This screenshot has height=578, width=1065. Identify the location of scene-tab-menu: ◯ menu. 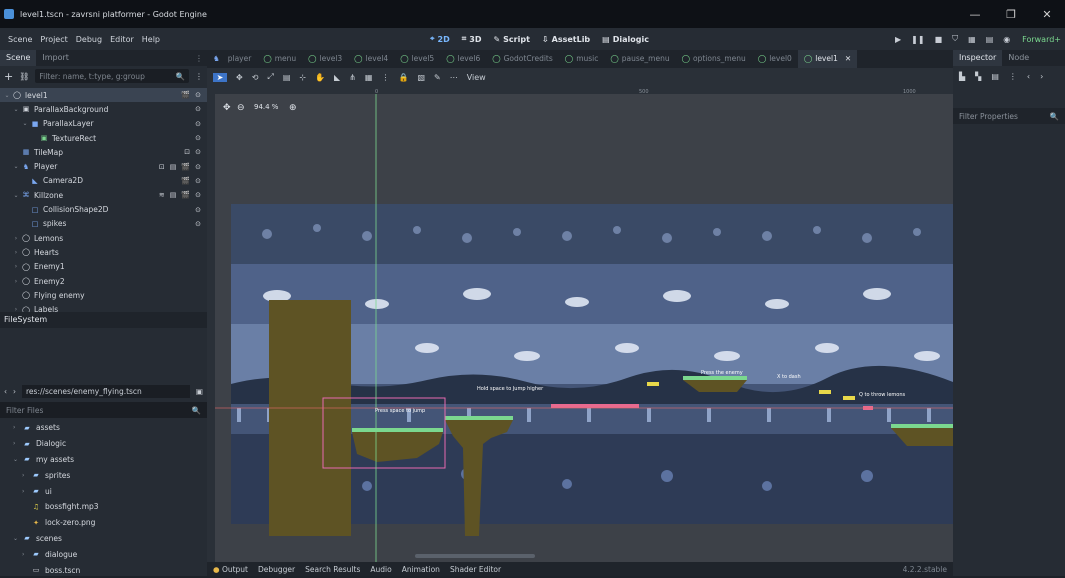
(279, 59).